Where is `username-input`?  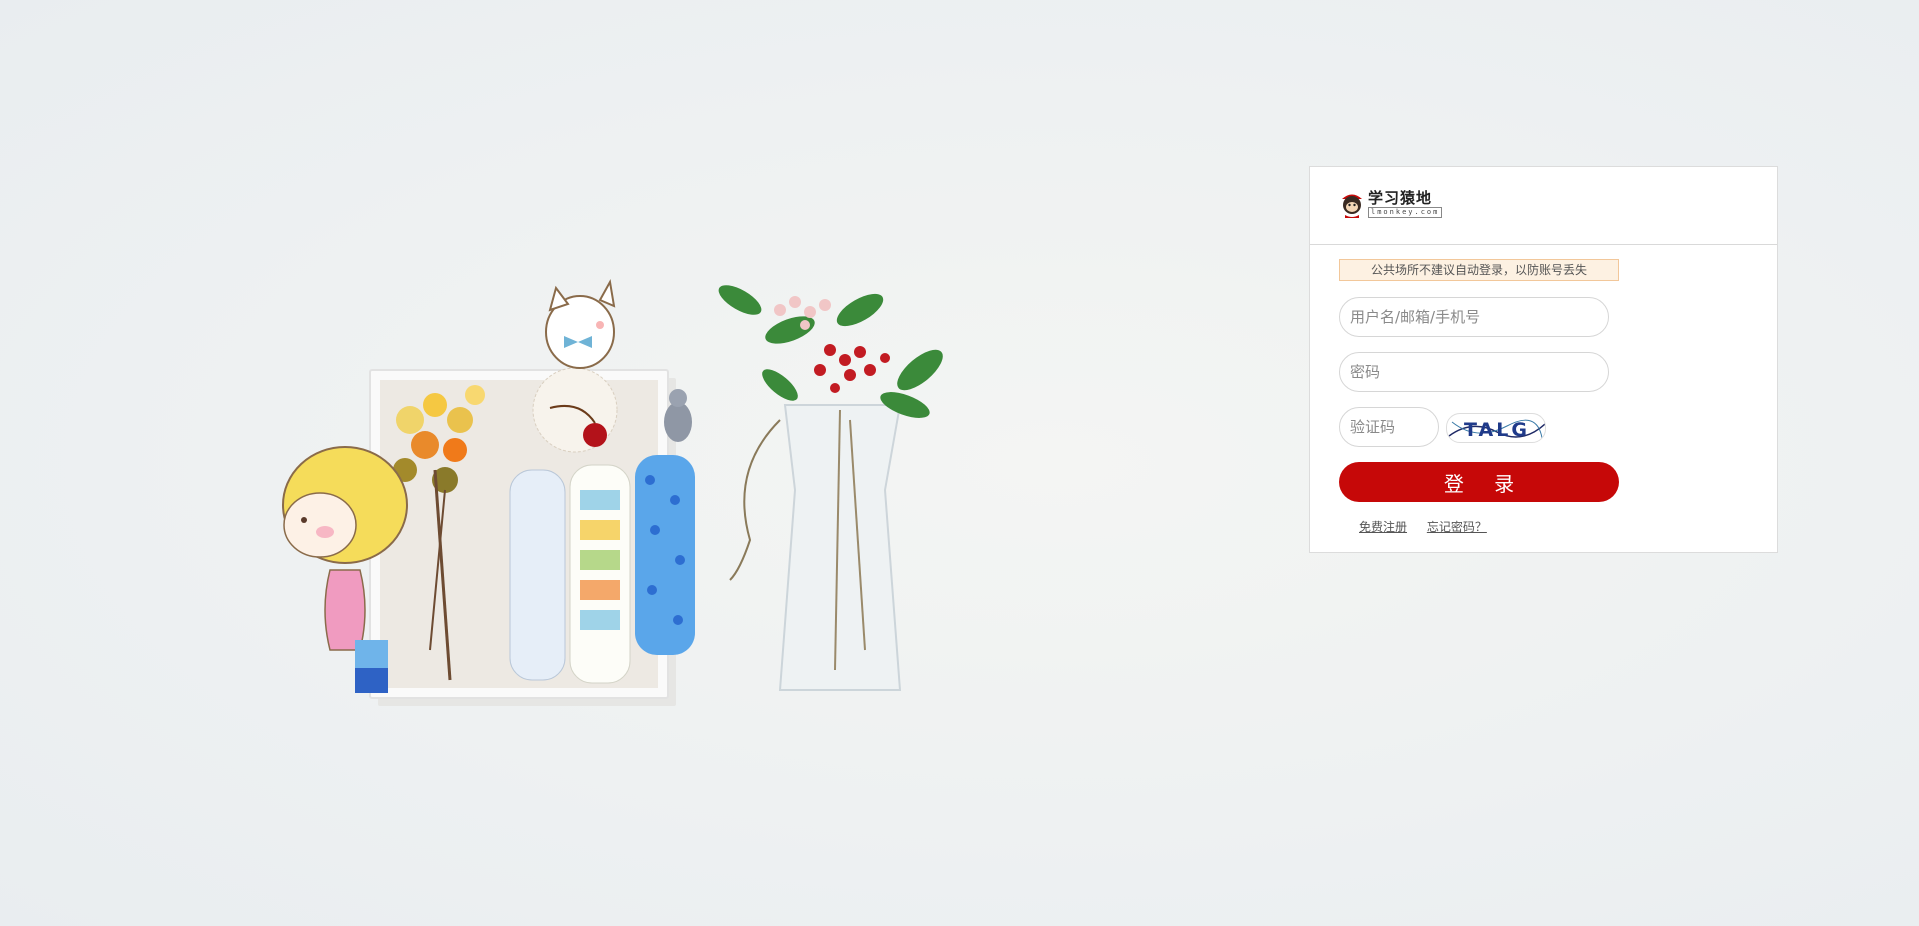
username-input is located at coordinates (1474, 317).